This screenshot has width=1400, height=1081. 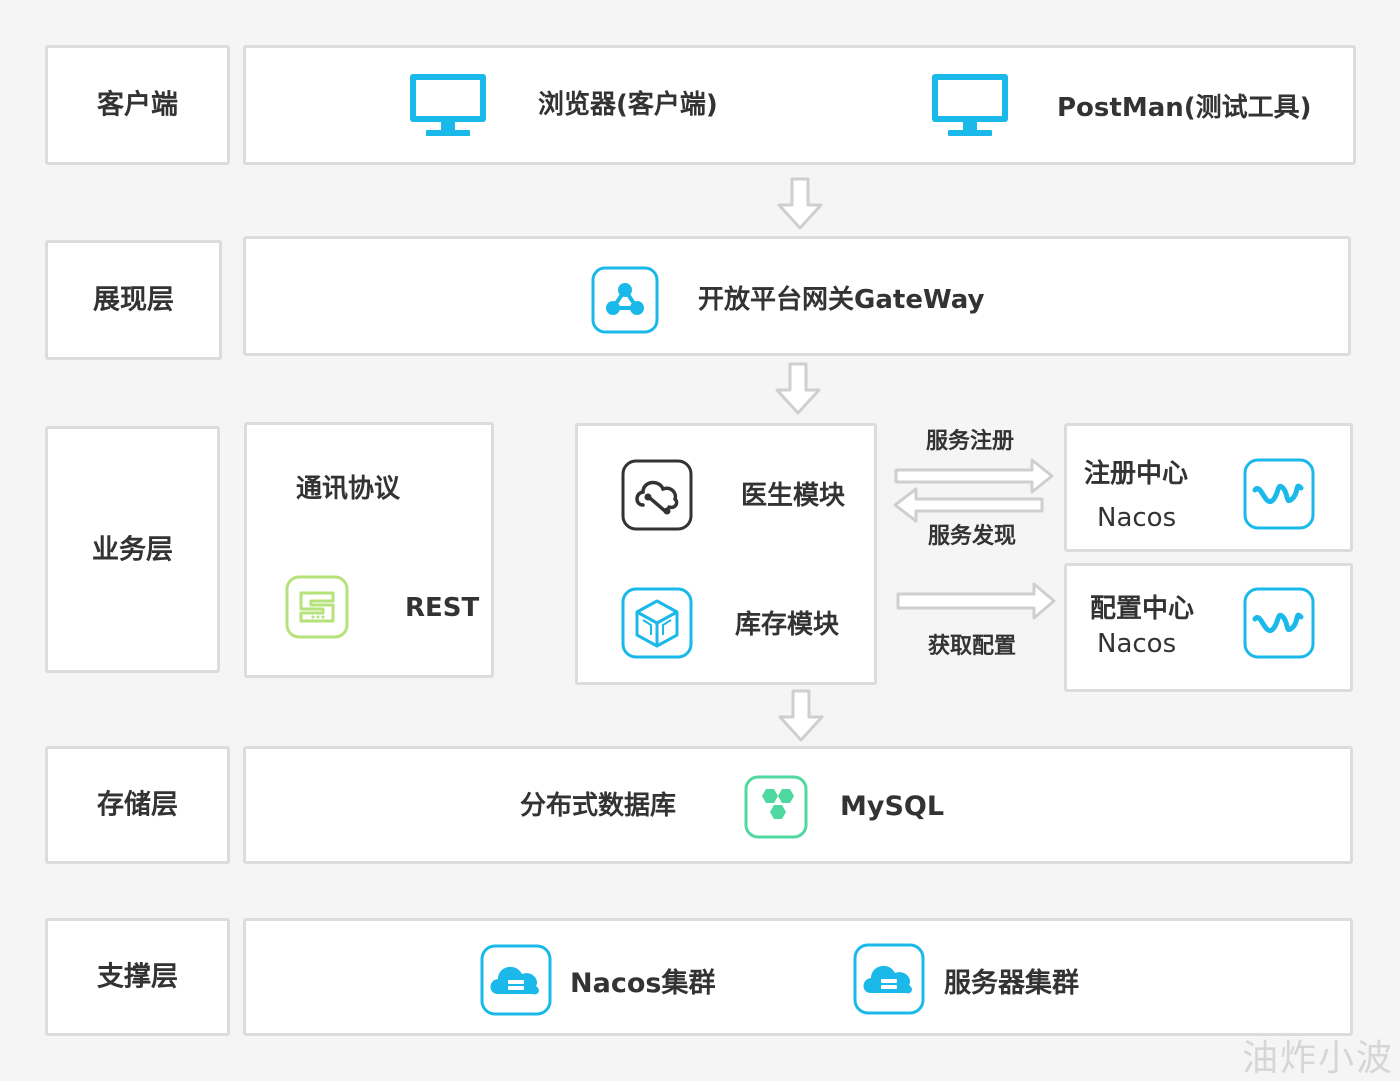 I want to click on client-postman-label: PostMan(测试工具), so click(x=1184, y=108).